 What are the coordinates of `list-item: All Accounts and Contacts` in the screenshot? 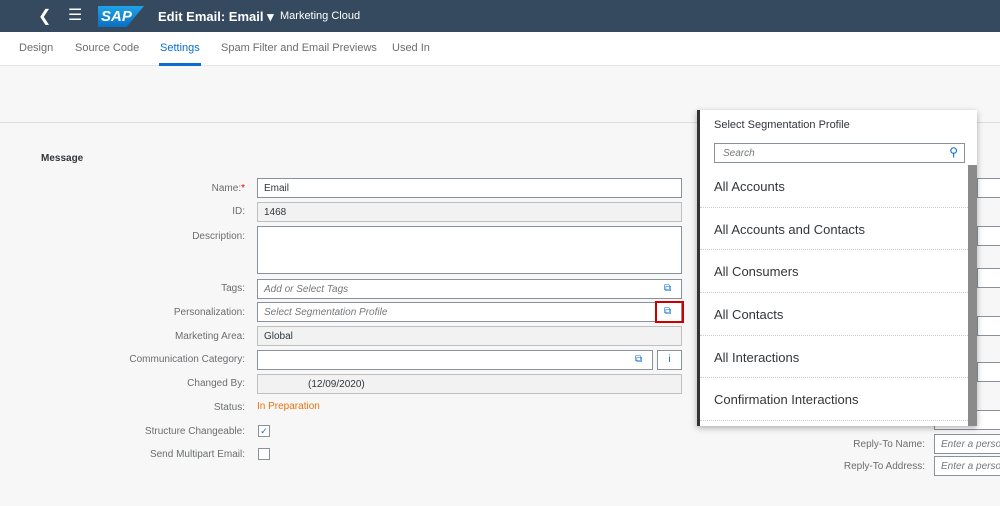 It's located at (834, 229).